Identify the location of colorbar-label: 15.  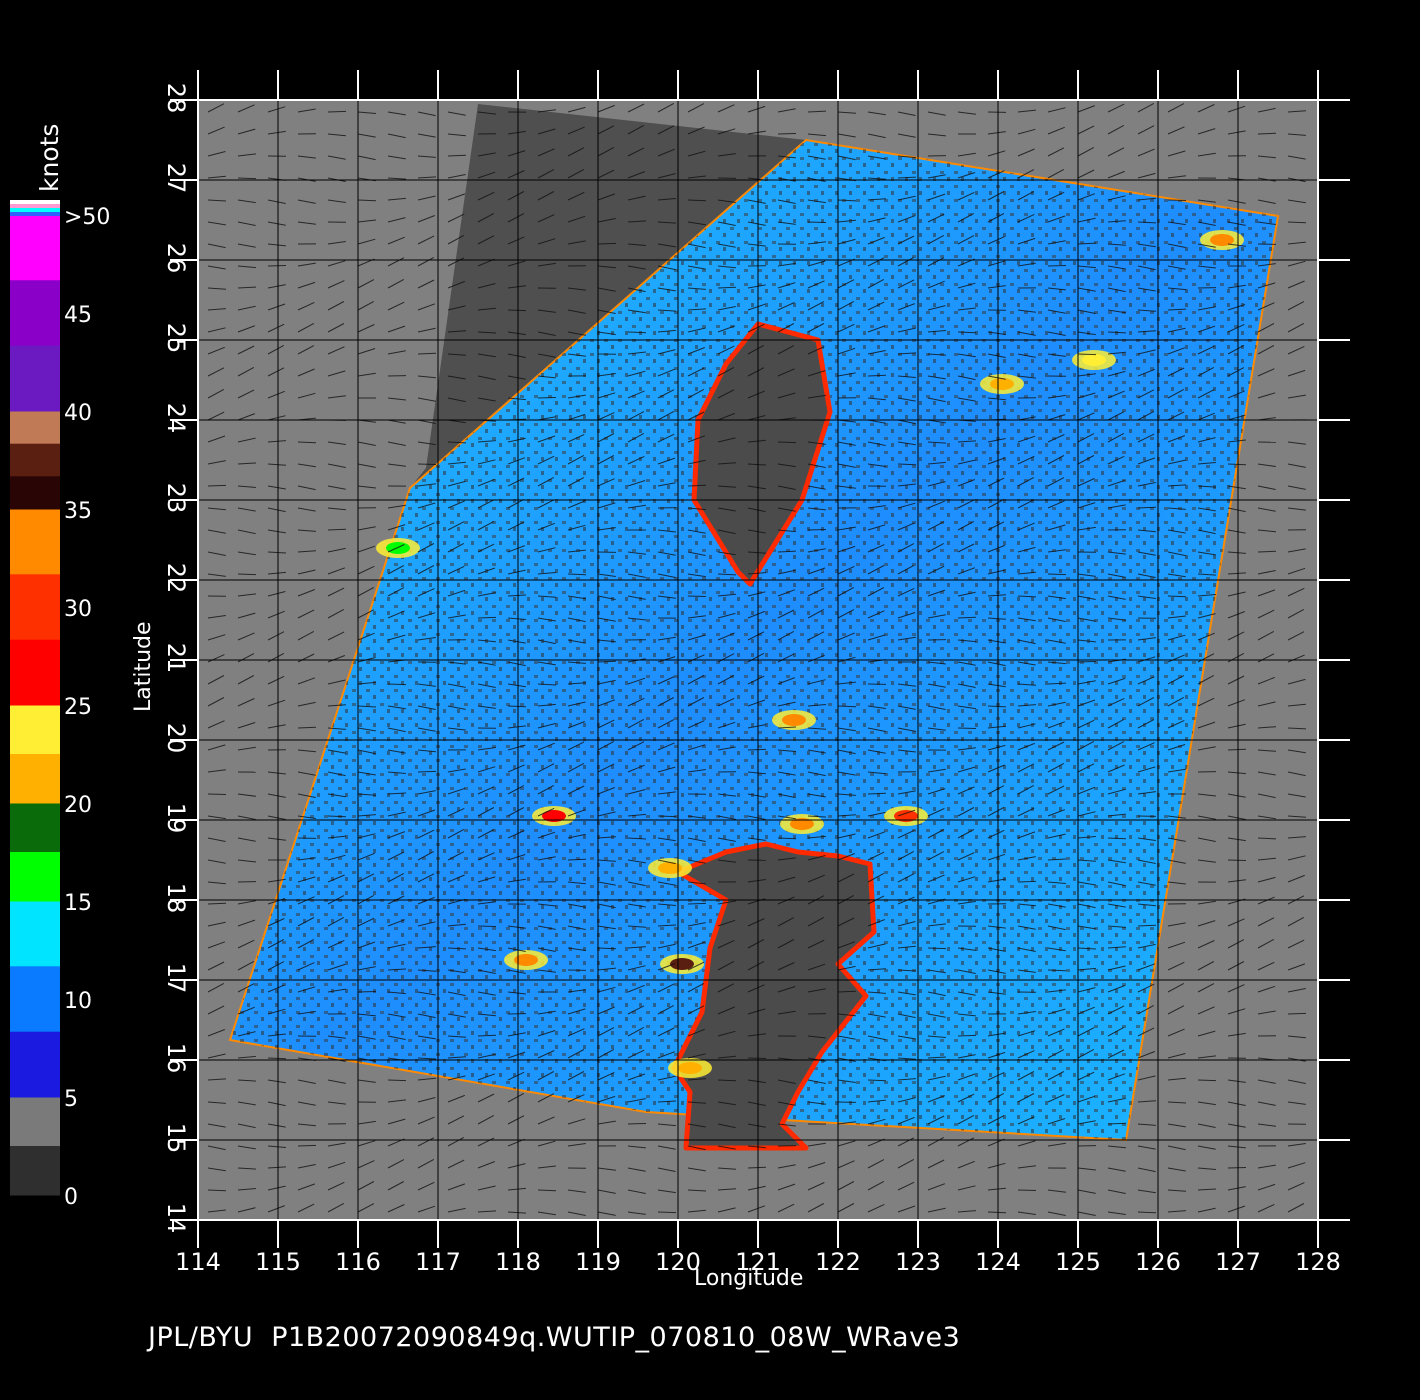
(78, 903).